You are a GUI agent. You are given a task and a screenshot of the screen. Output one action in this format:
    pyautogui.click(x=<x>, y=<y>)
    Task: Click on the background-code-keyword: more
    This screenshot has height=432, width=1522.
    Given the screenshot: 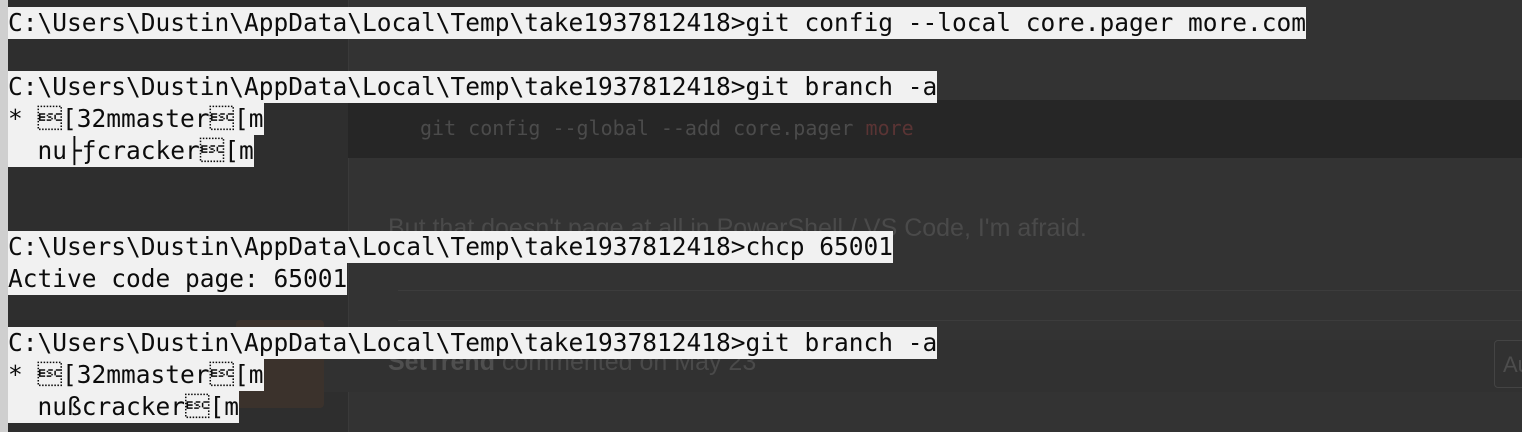 What is the action you would take?
    pyautogui.click(x=889, y=128)
    